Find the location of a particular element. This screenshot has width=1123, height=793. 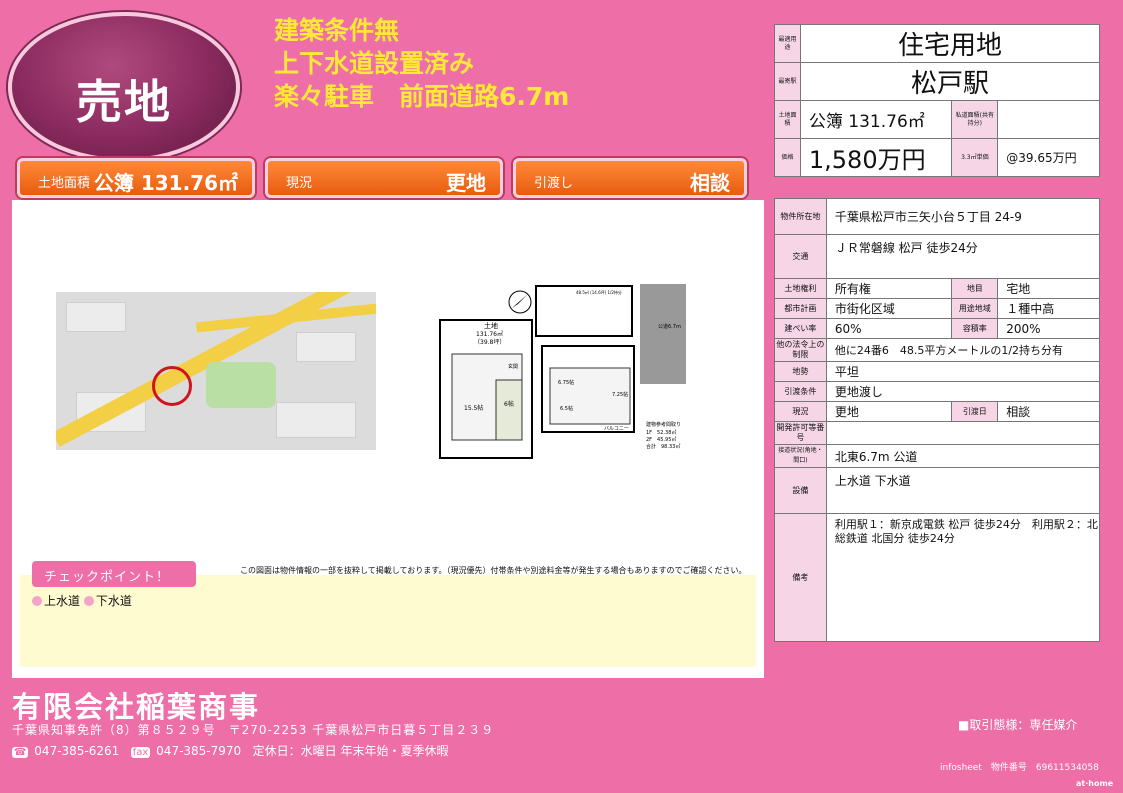

label-remarks: 備考 is located at coordinates (800, 577).